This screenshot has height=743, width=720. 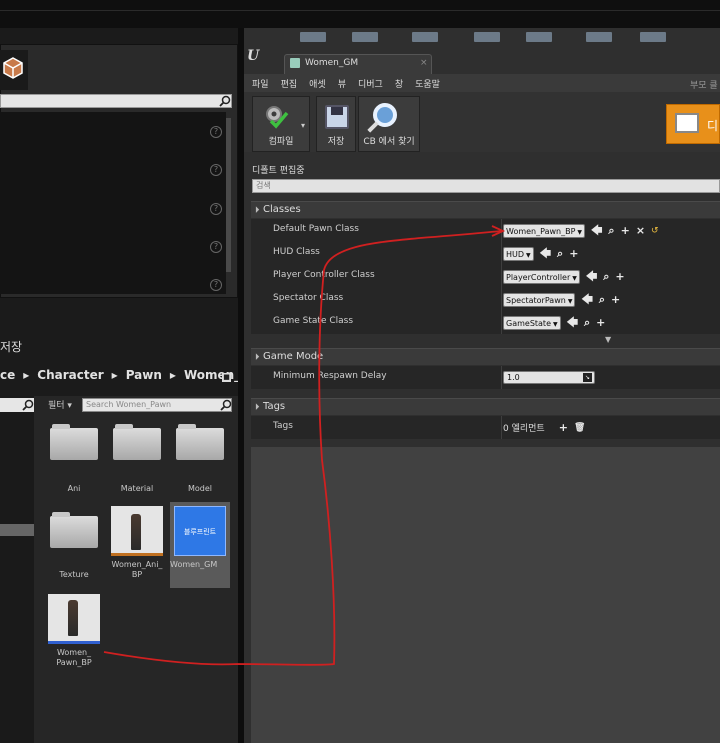 I want to click on menu-help: 도움말, so click(x=427, y=83).